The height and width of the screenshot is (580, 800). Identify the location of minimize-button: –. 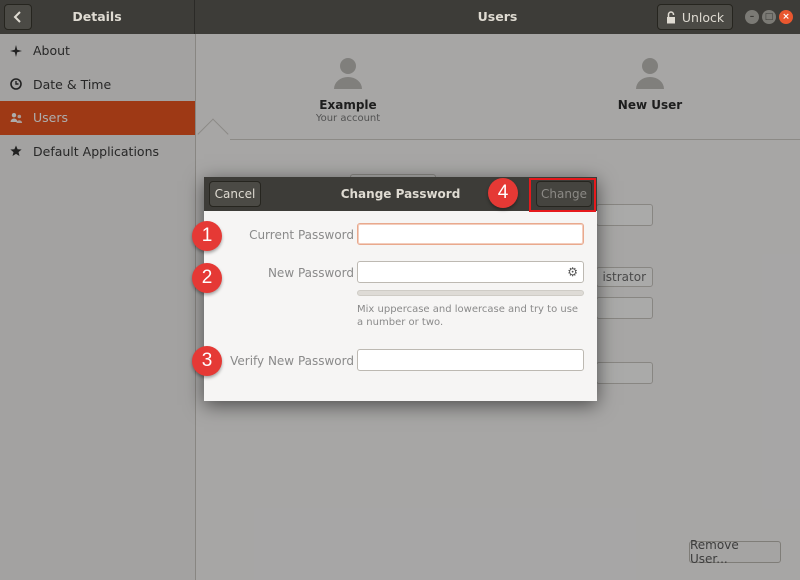
(752, 17).